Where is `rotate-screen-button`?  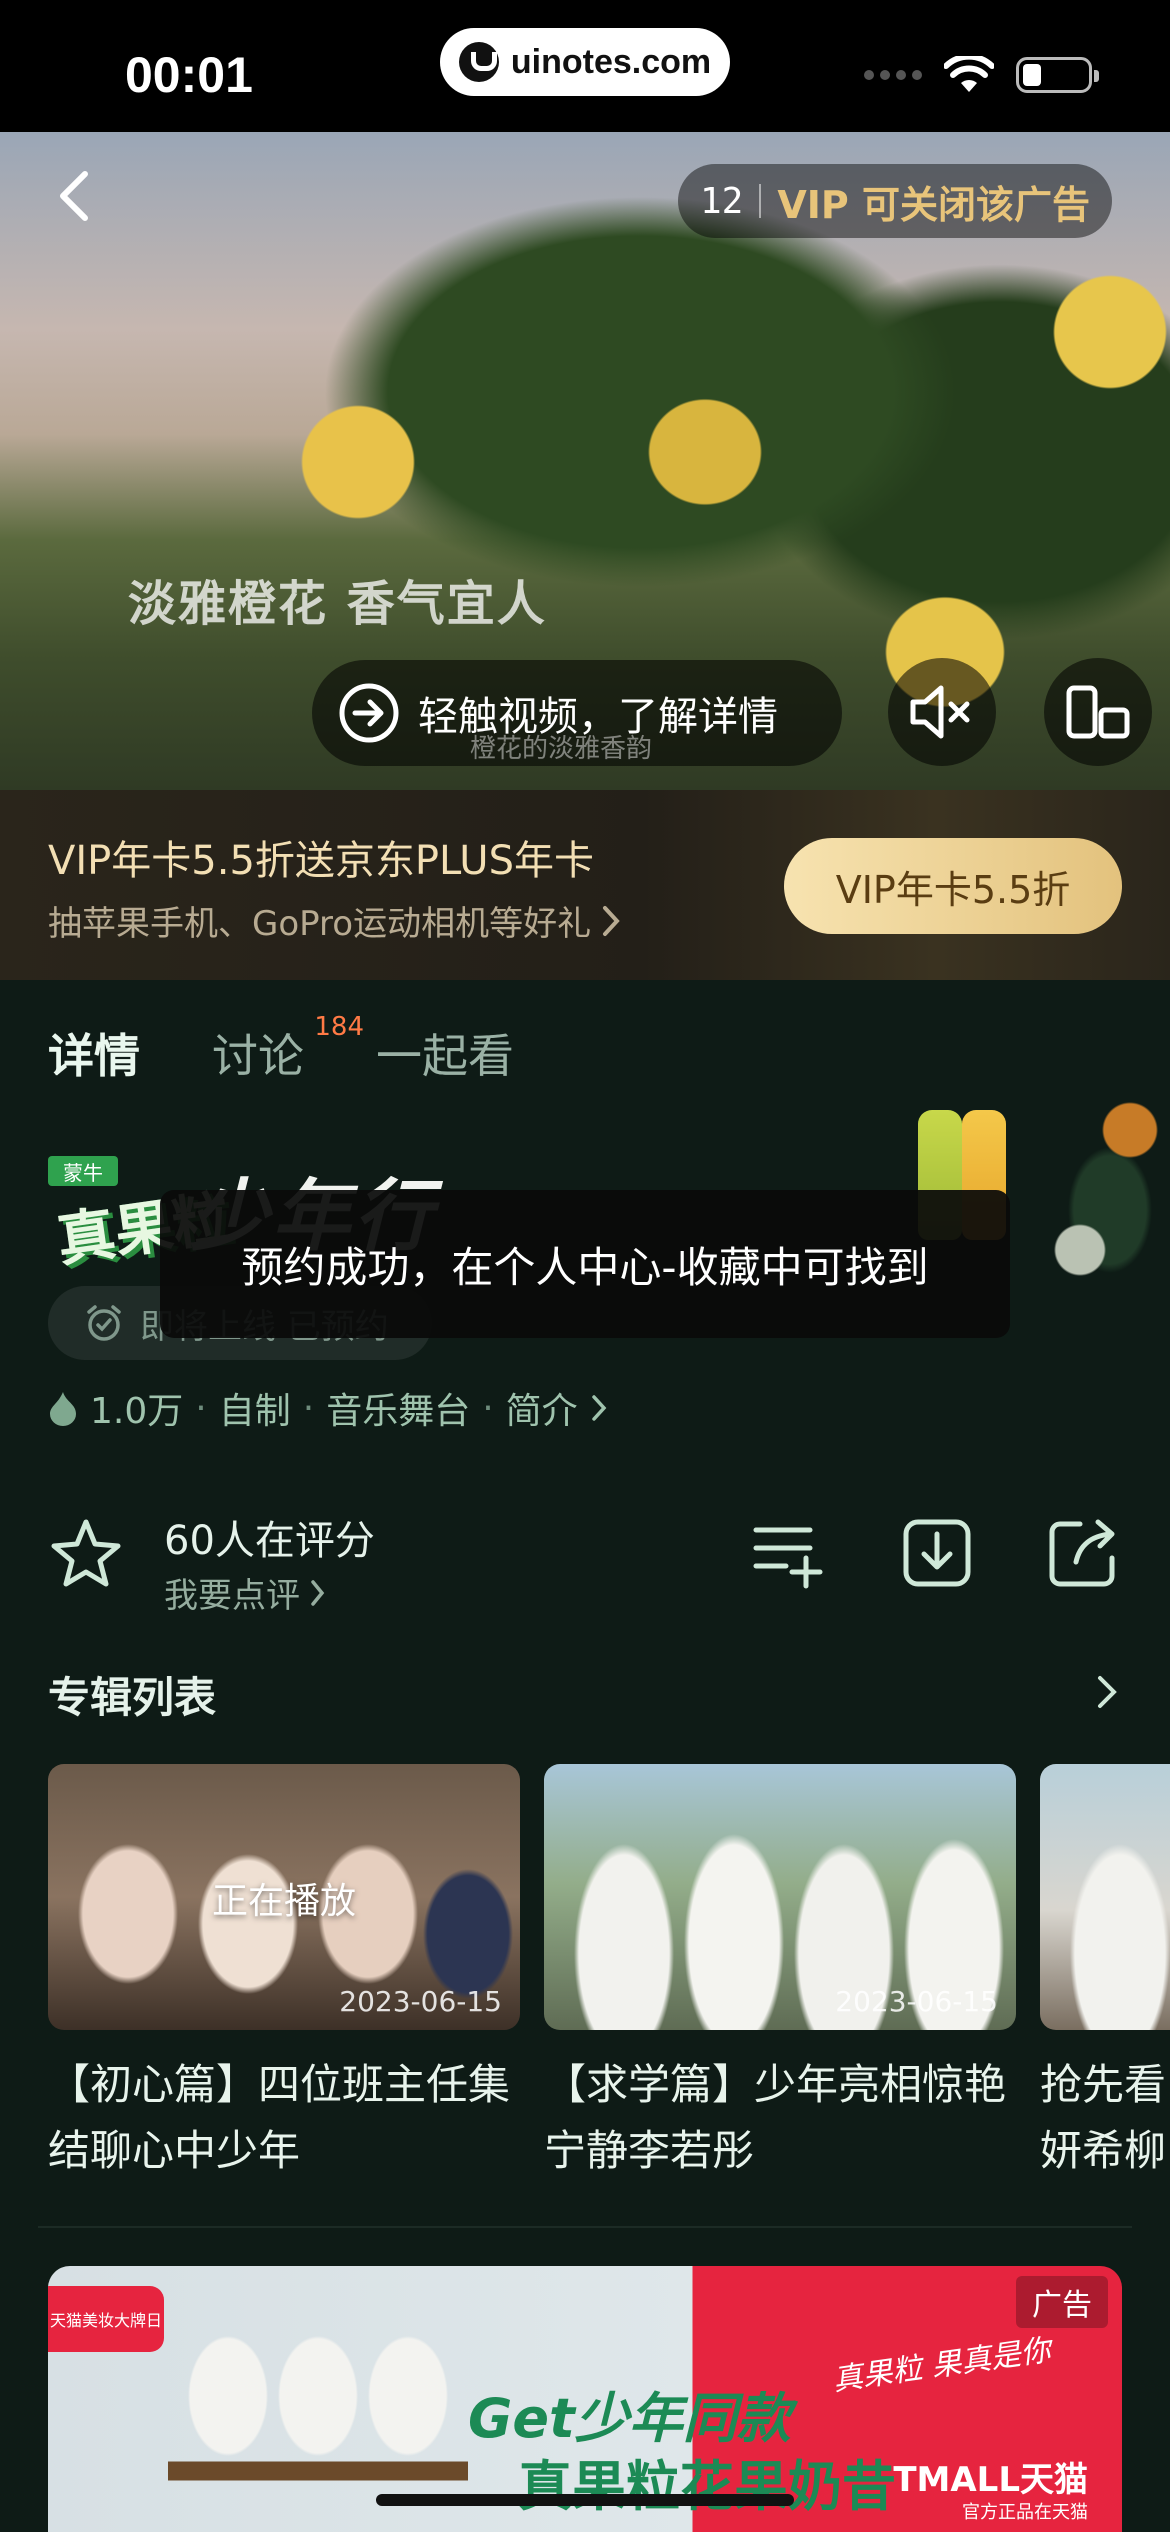 rotate-screen-button is located at coordinates (1098, 712).